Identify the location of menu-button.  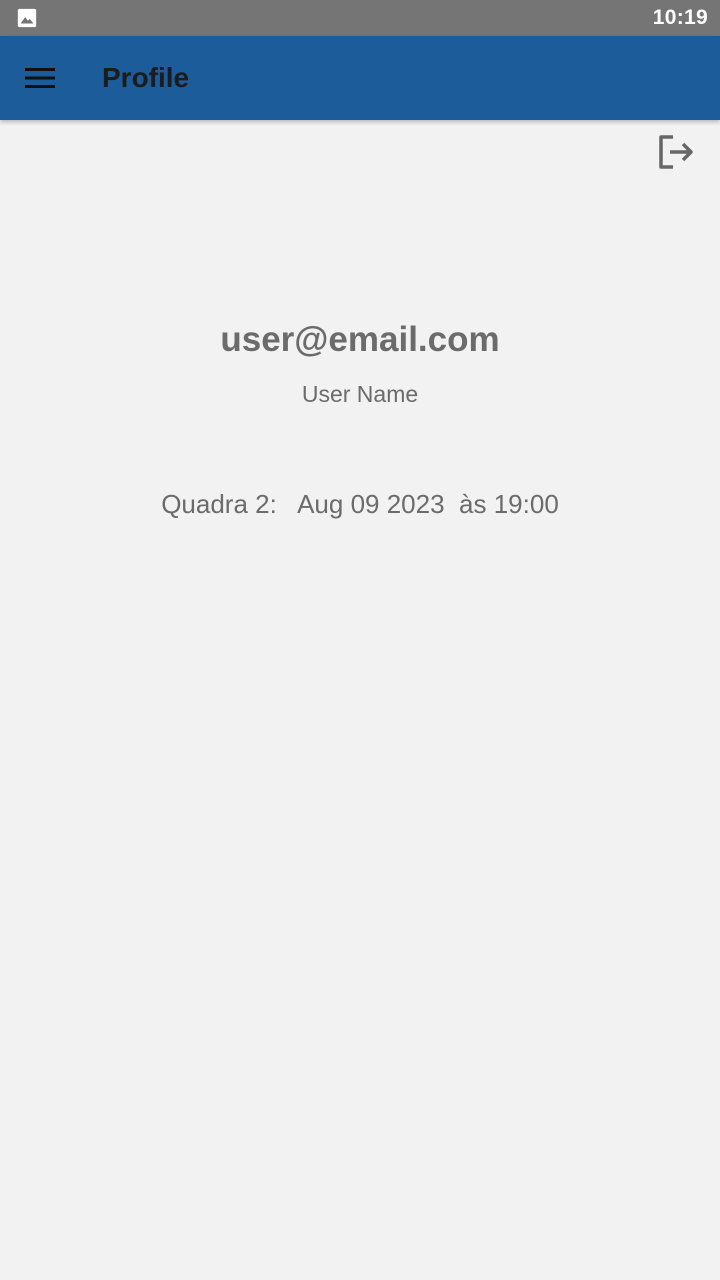
(40, 78).